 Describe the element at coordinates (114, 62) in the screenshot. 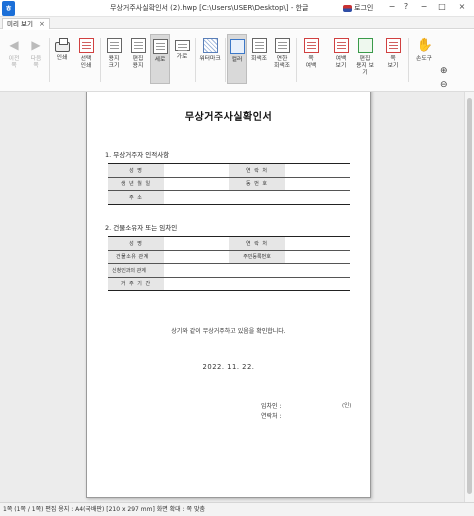

I see `paper-size-label: 용지 크기` at that location.